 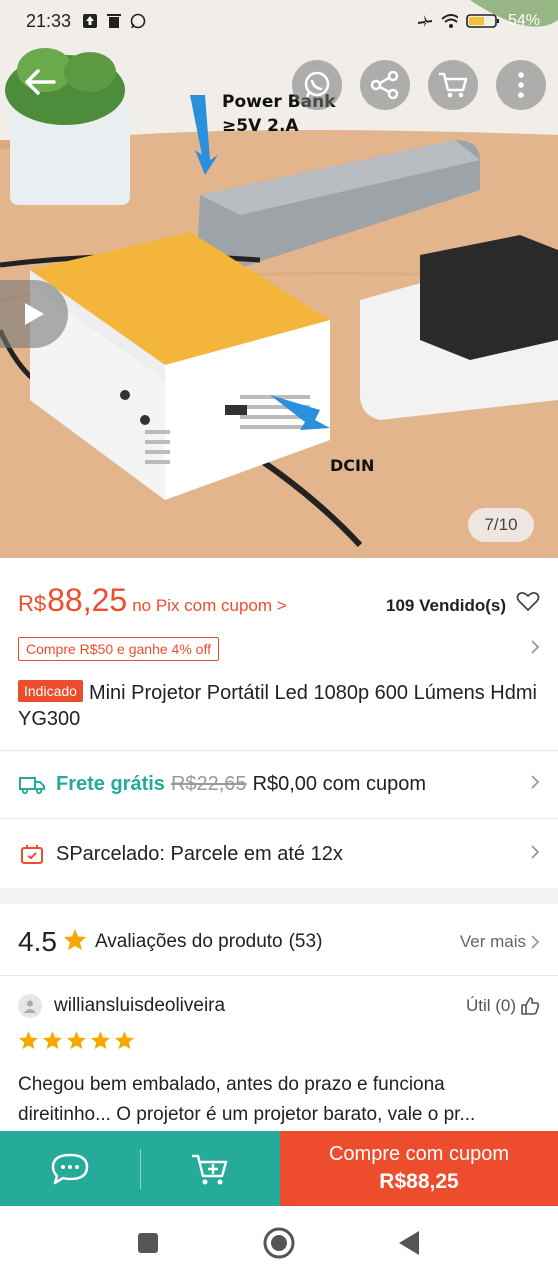 What do you see at coordinates (260, 126) in the screenshot?
I see `image-label-power-spec: ≥5V 2.A` at bounding box center [260, 126].